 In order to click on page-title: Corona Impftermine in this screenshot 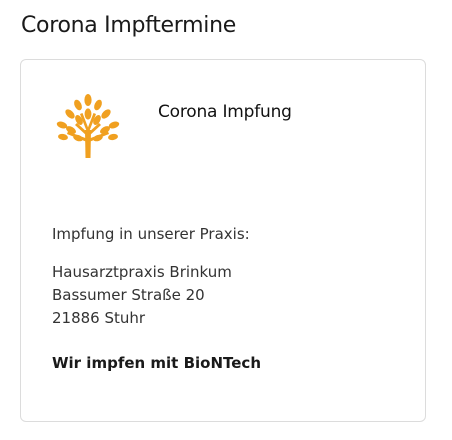, I will do `click(128, 25)`.